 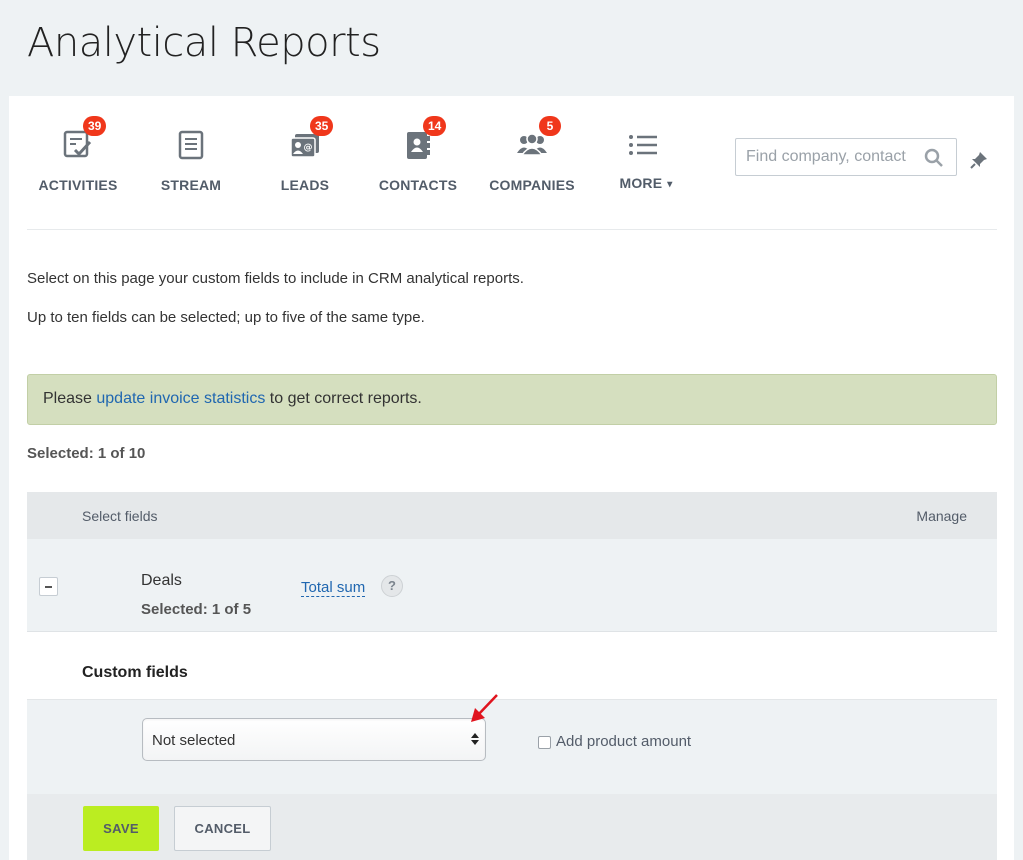 I want to click on nav-label-leads: LEADS, so click(x=305, y=185).